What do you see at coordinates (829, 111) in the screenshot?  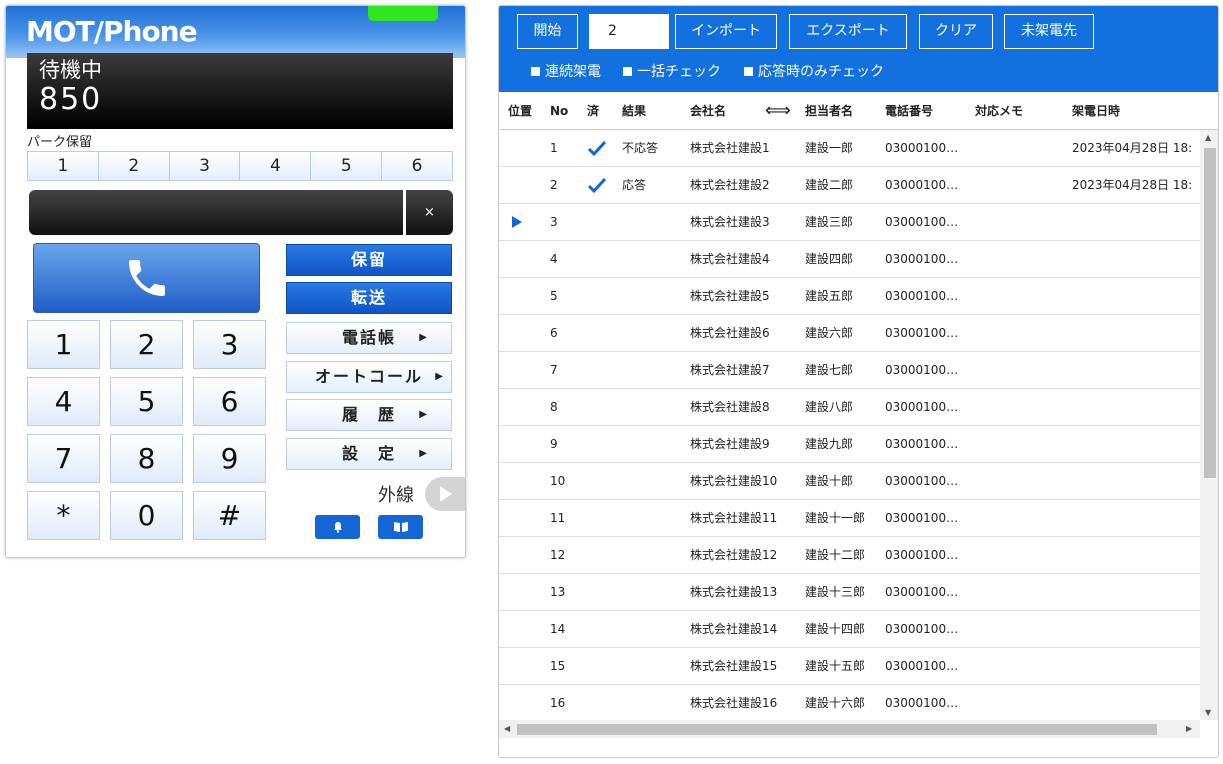 I see `header-person: 担当者名` at bounding box center [829, 111].